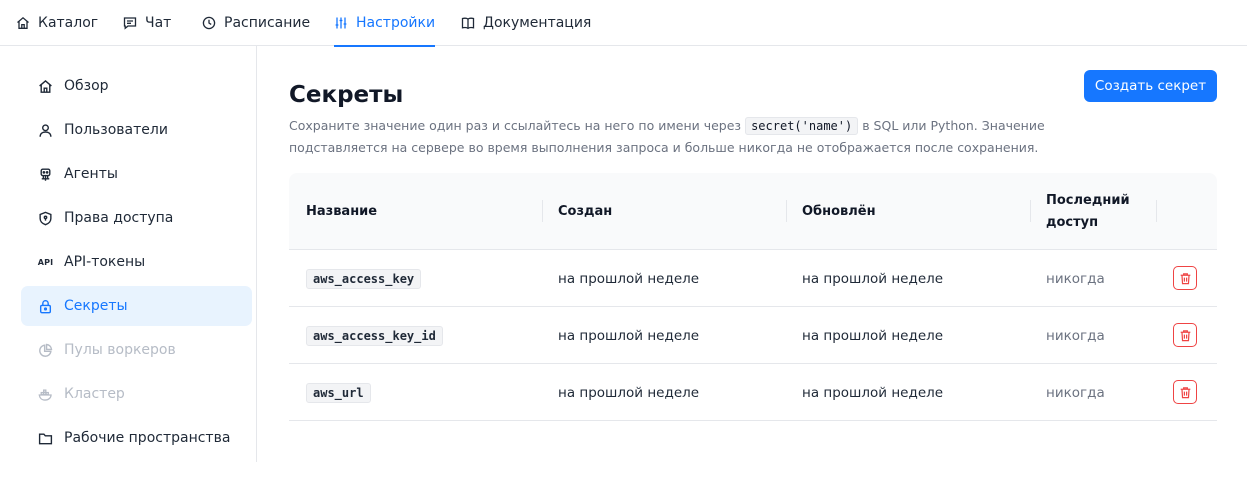 This screenshot has width=1247, height=486. Describe the element at coordinates (120, 350) in the screenshot. I see `sidebar-item-label: Пулы воркеров` at that location.